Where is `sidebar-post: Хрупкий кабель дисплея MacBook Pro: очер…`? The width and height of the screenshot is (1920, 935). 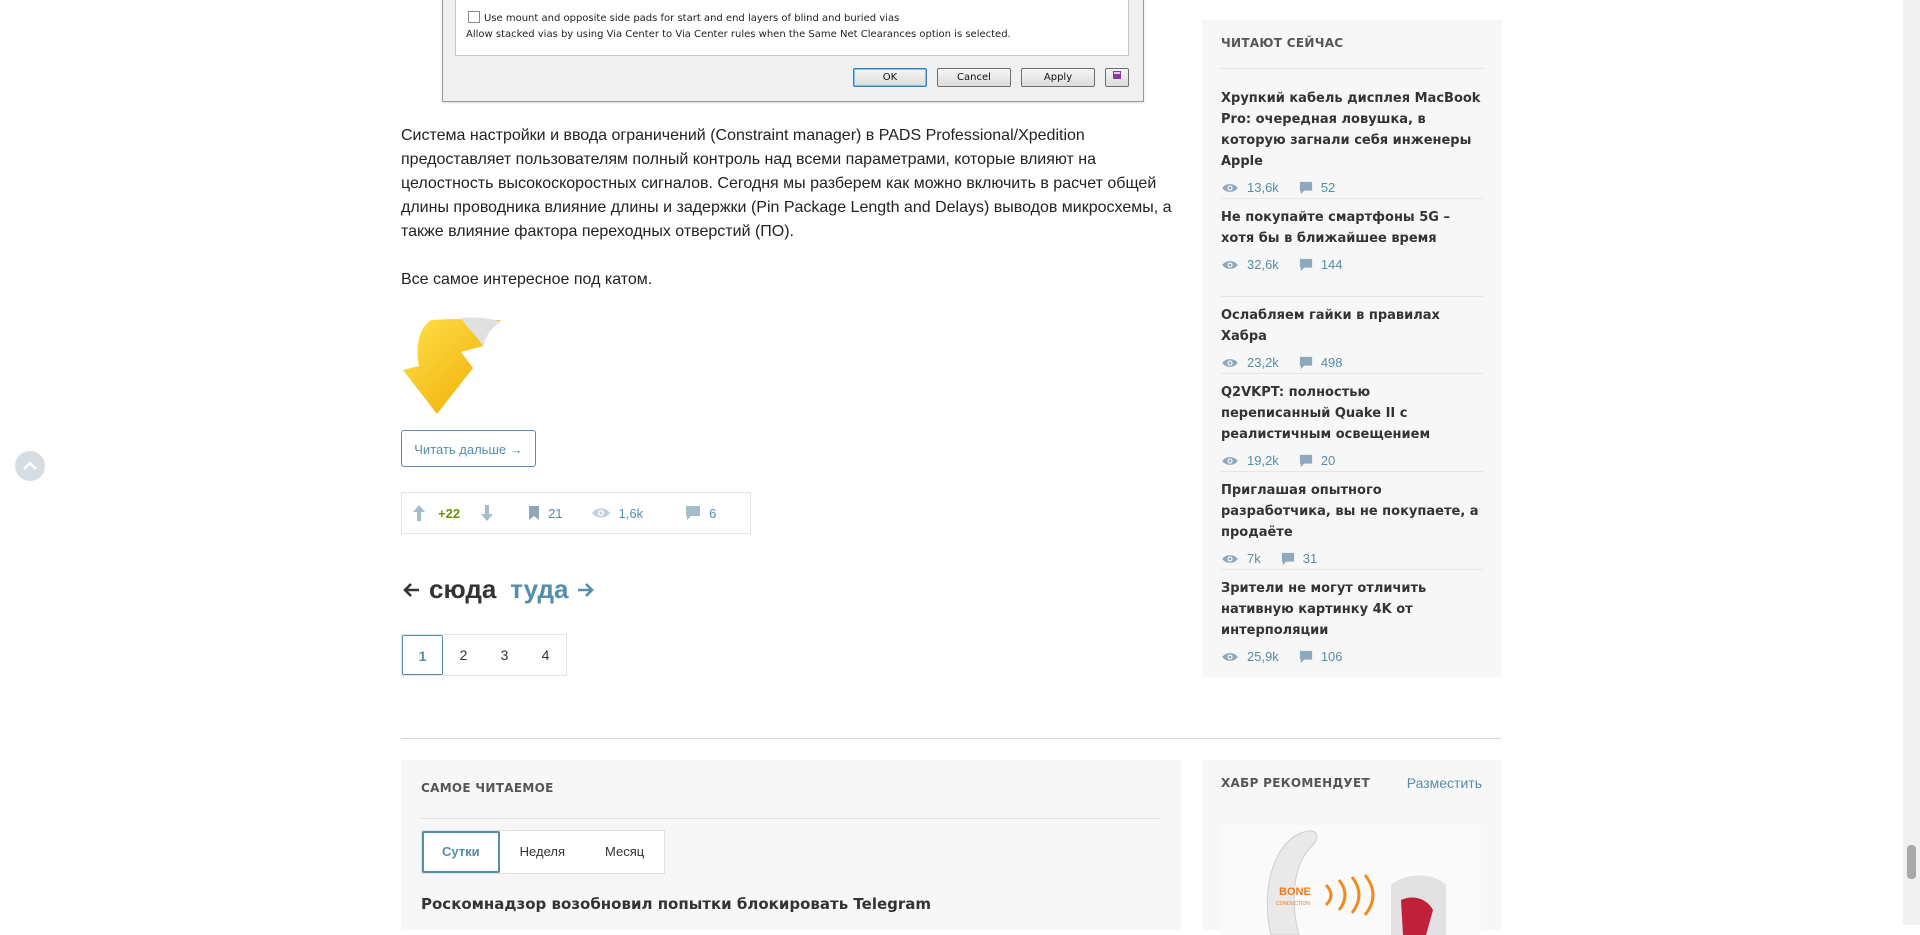 sidebar-post: Хрупкий кабель дисплея MacBook Pro: очер… is located at coordinates (1352, 141).